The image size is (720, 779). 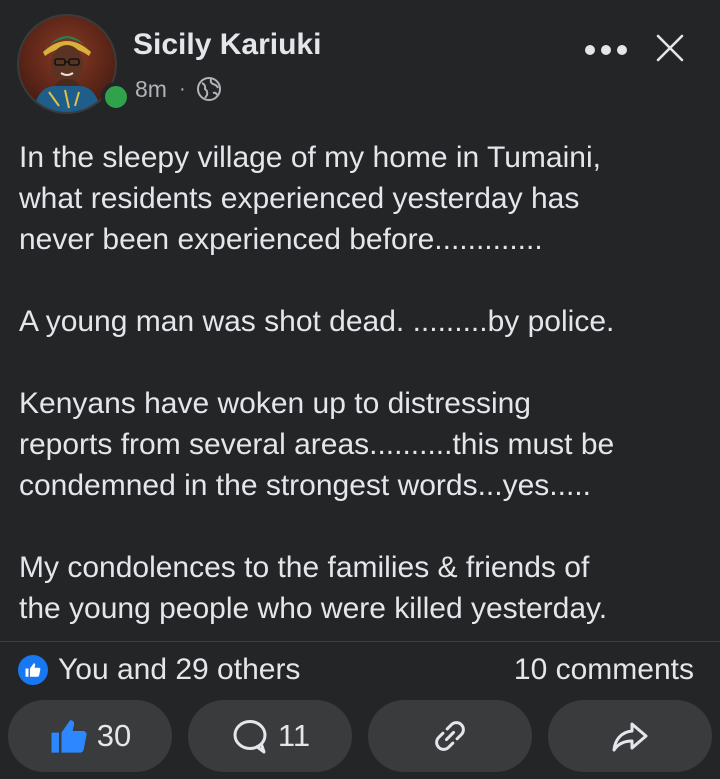 I want to click on divider, so click(x=360, y=641).